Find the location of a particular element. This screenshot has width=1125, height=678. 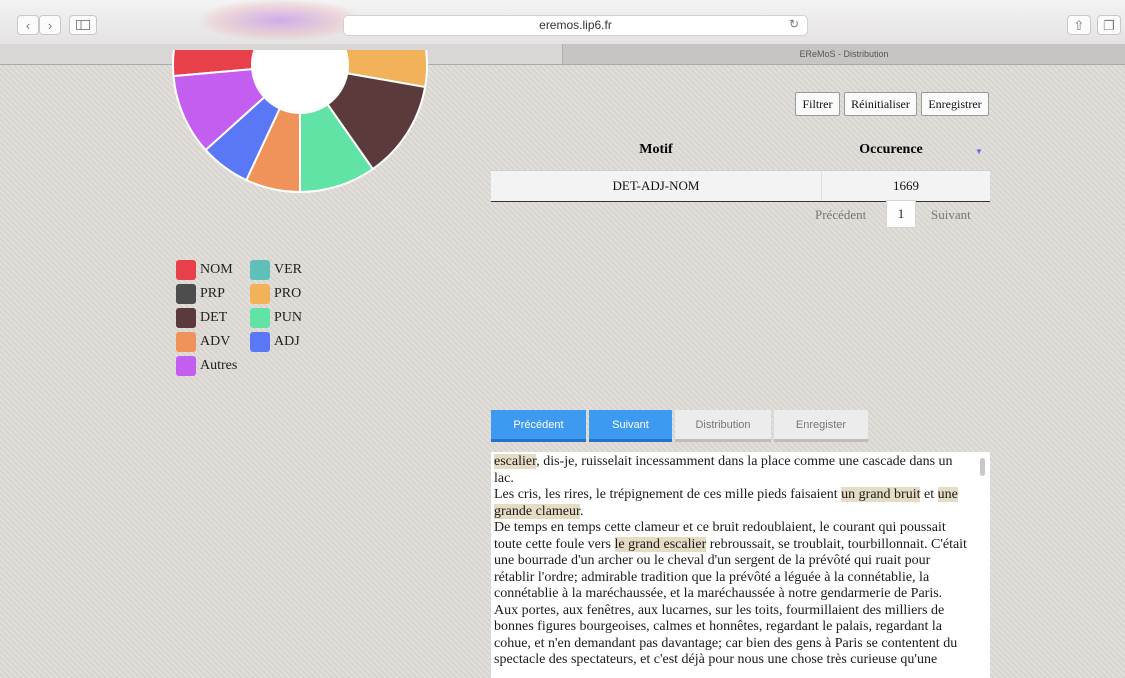

next-button: Suivant is located at coordinates (630, 426).